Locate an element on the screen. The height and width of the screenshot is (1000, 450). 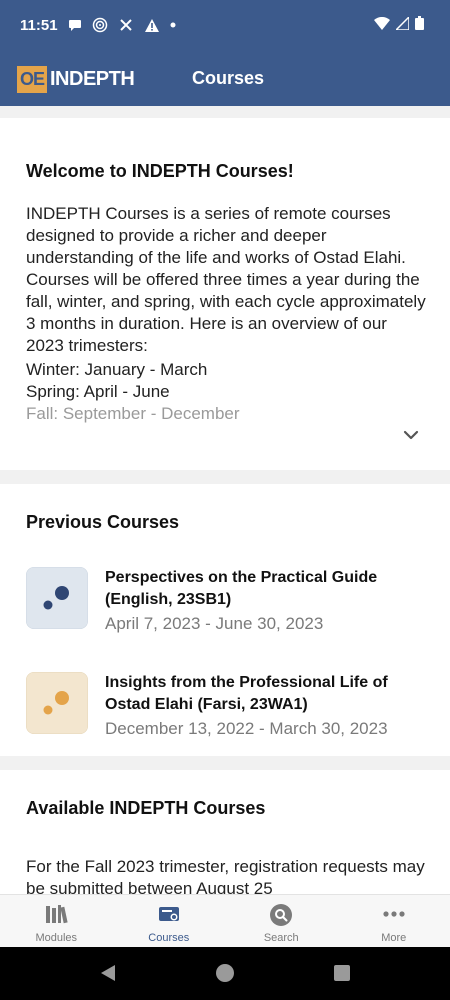
tab-courses: Courses is located at coordinates (169, 921).